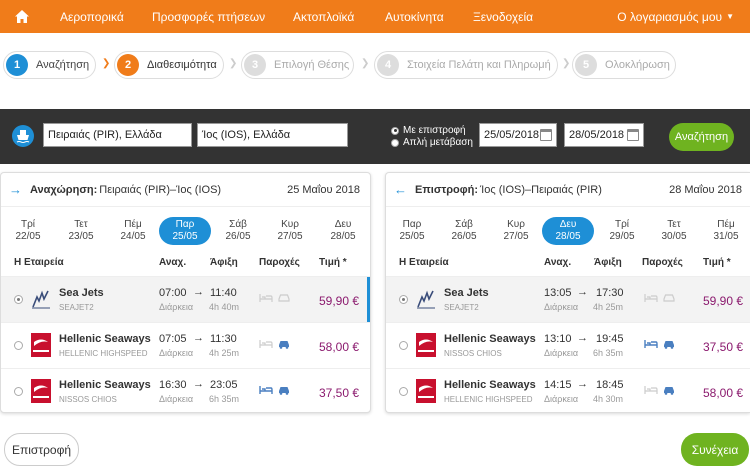 The width and height of the screenshot is (750, 469). What do you see at coordinates (323, 17) in the screenshot?
I see `nav-ferries: Ακτοπλοϊκά` at bounding box center [323, 17].